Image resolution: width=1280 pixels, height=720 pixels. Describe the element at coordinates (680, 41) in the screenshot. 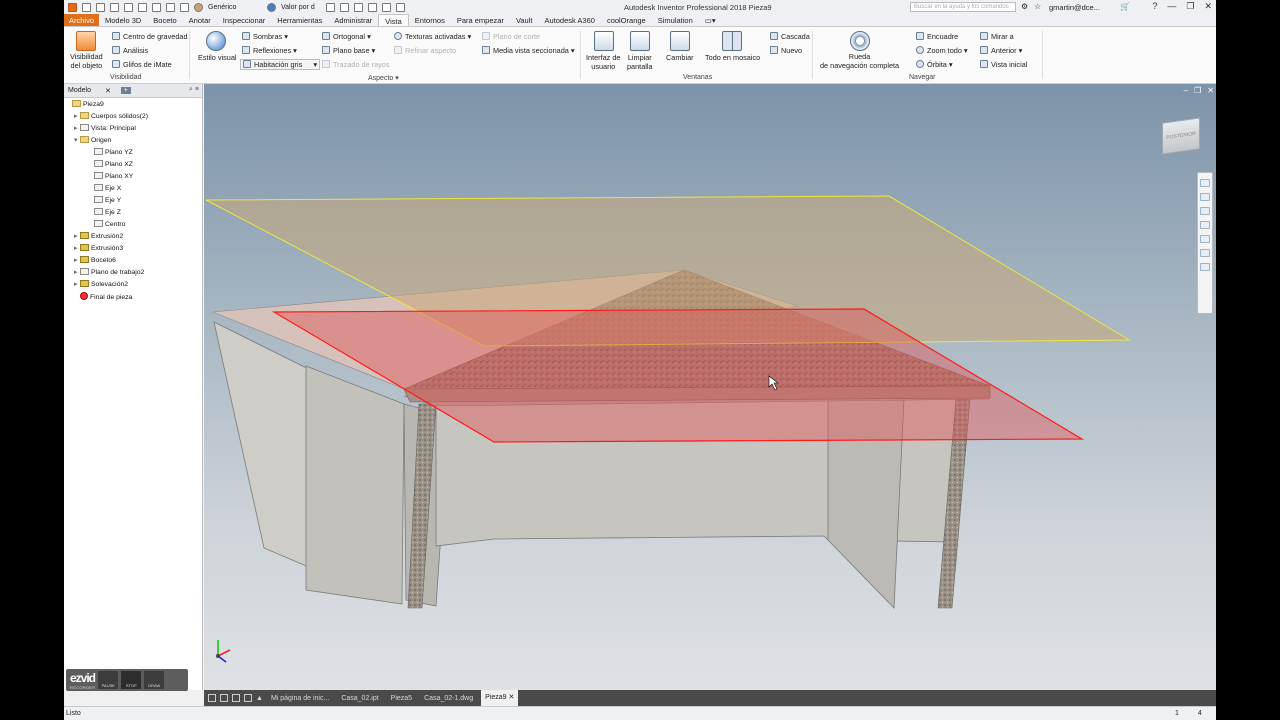

I see `switch-window-icon` at that location.